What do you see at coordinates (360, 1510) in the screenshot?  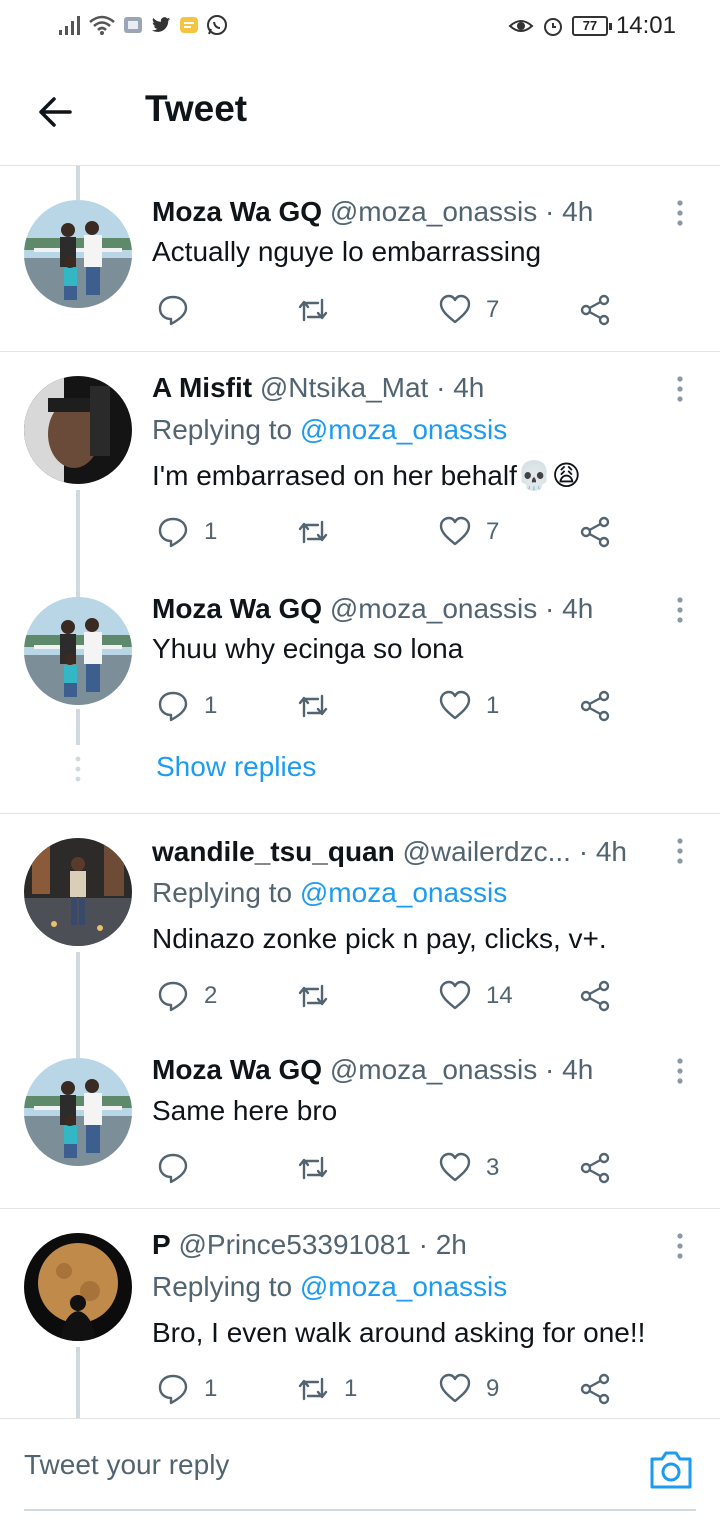 I see `reply-underline` at bounding box center [360, 1510].